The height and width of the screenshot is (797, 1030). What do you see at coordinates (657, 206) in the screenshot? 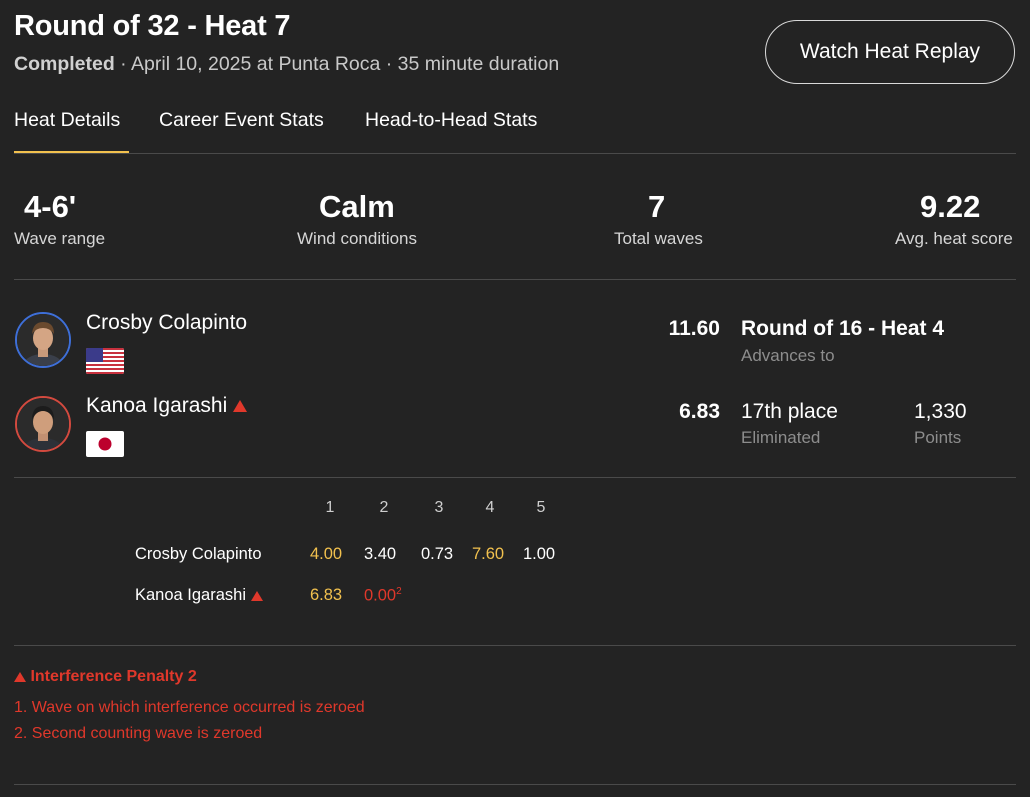
I see `total-waves-value: 7` at bounding box center [657, 206].